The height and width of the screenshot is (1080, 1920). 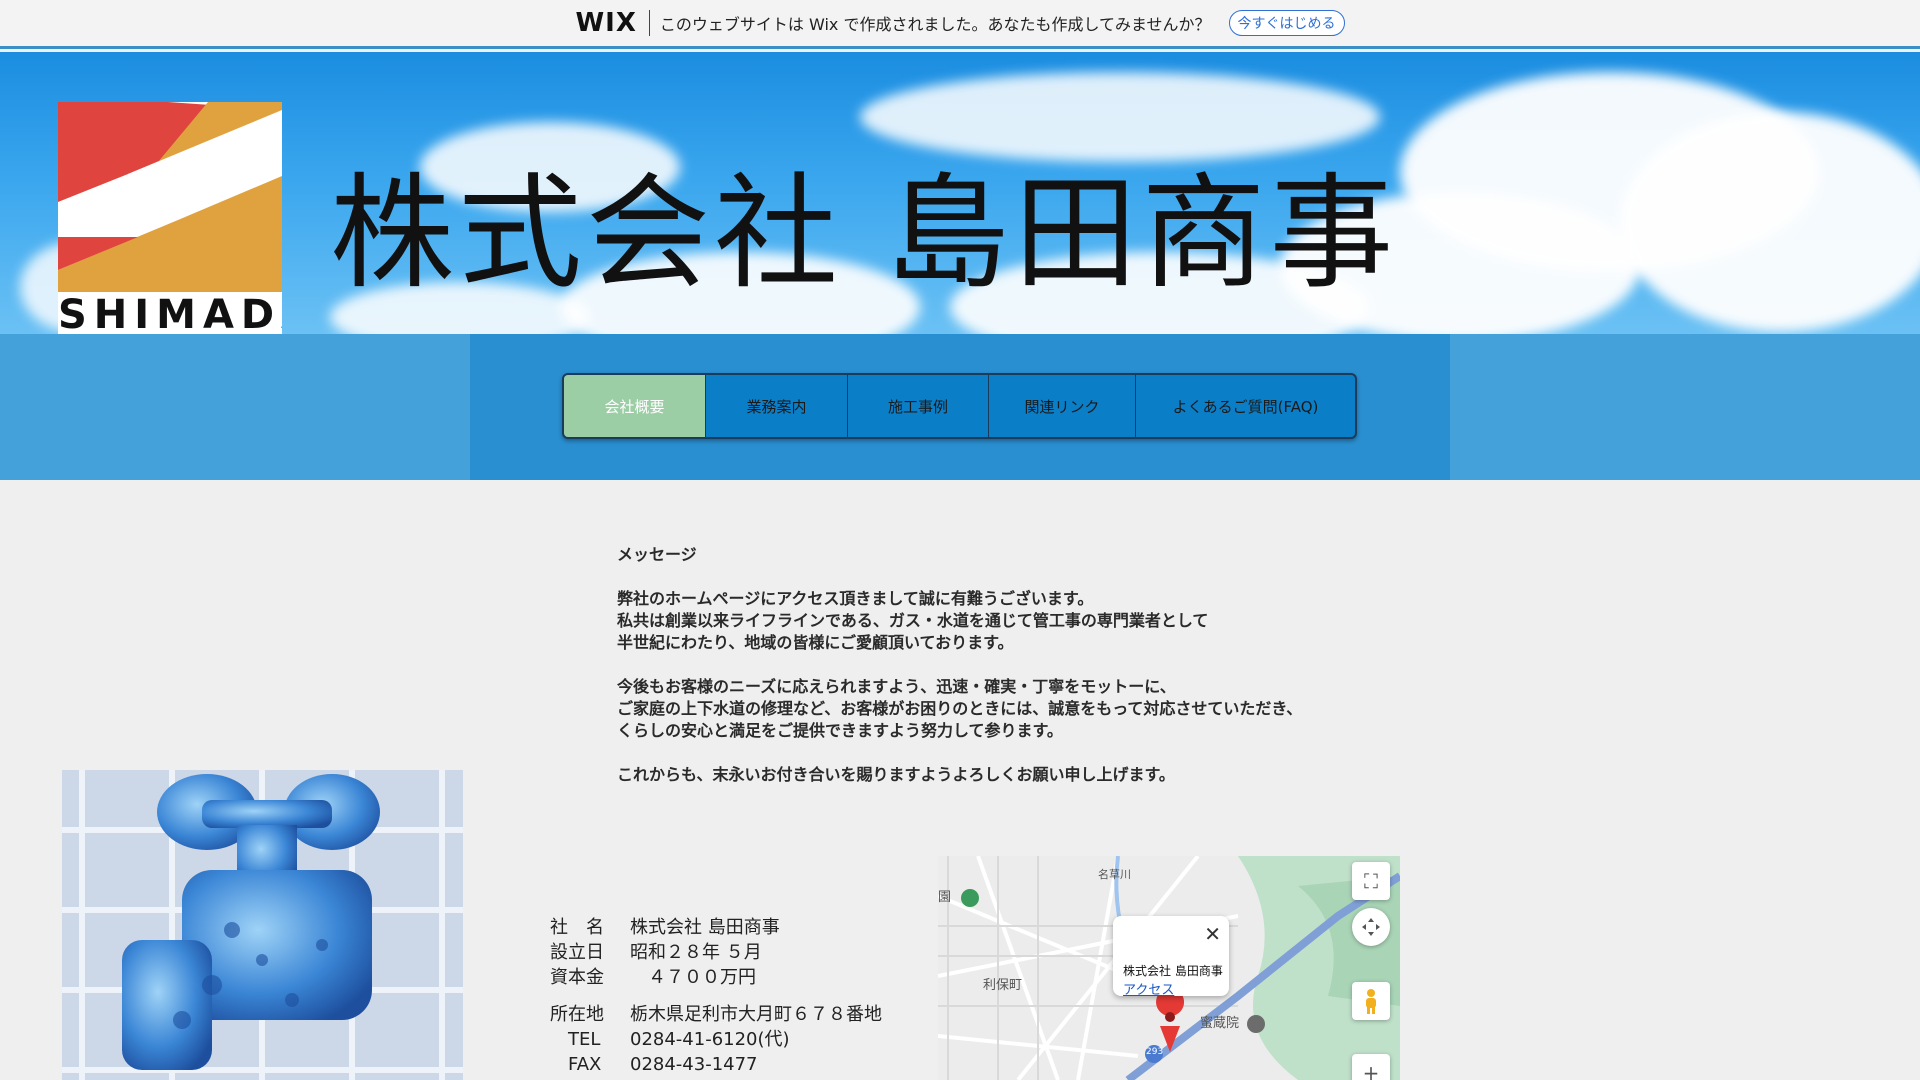 I want to click on street-view-pegman-icon, so click(x=1371, y=1001).